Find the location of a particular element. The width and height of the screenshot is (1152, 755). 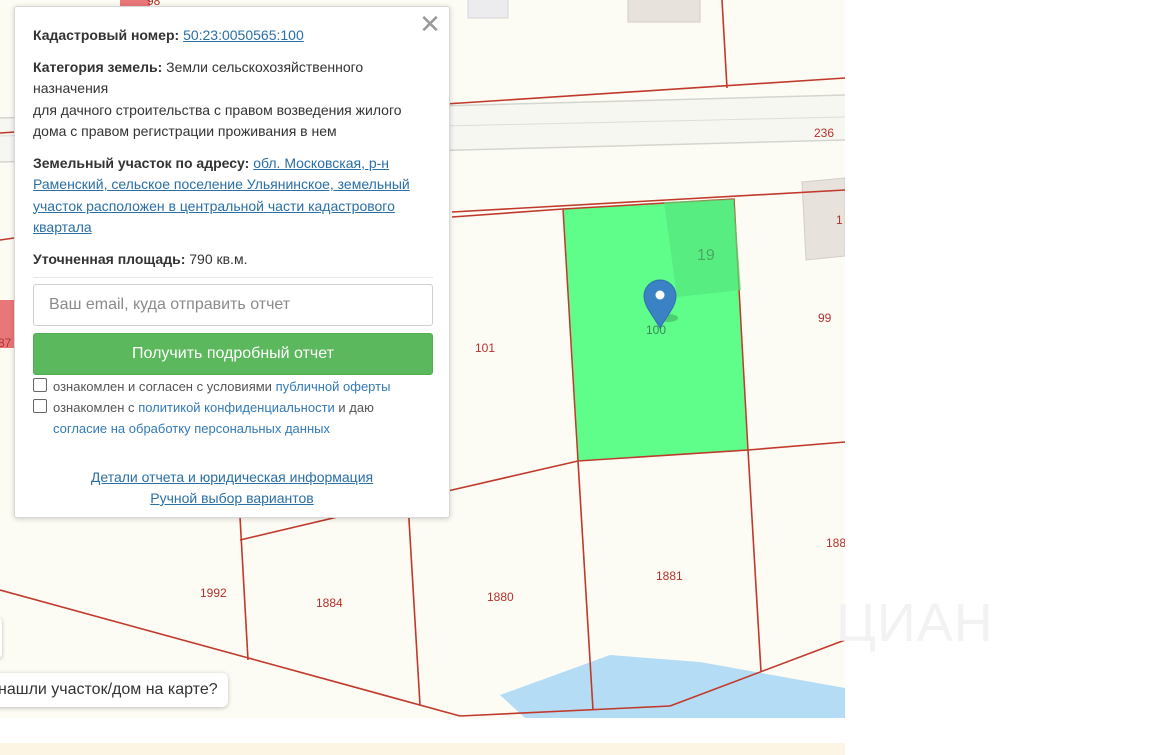

water-body is located at coordinates (672, 686).